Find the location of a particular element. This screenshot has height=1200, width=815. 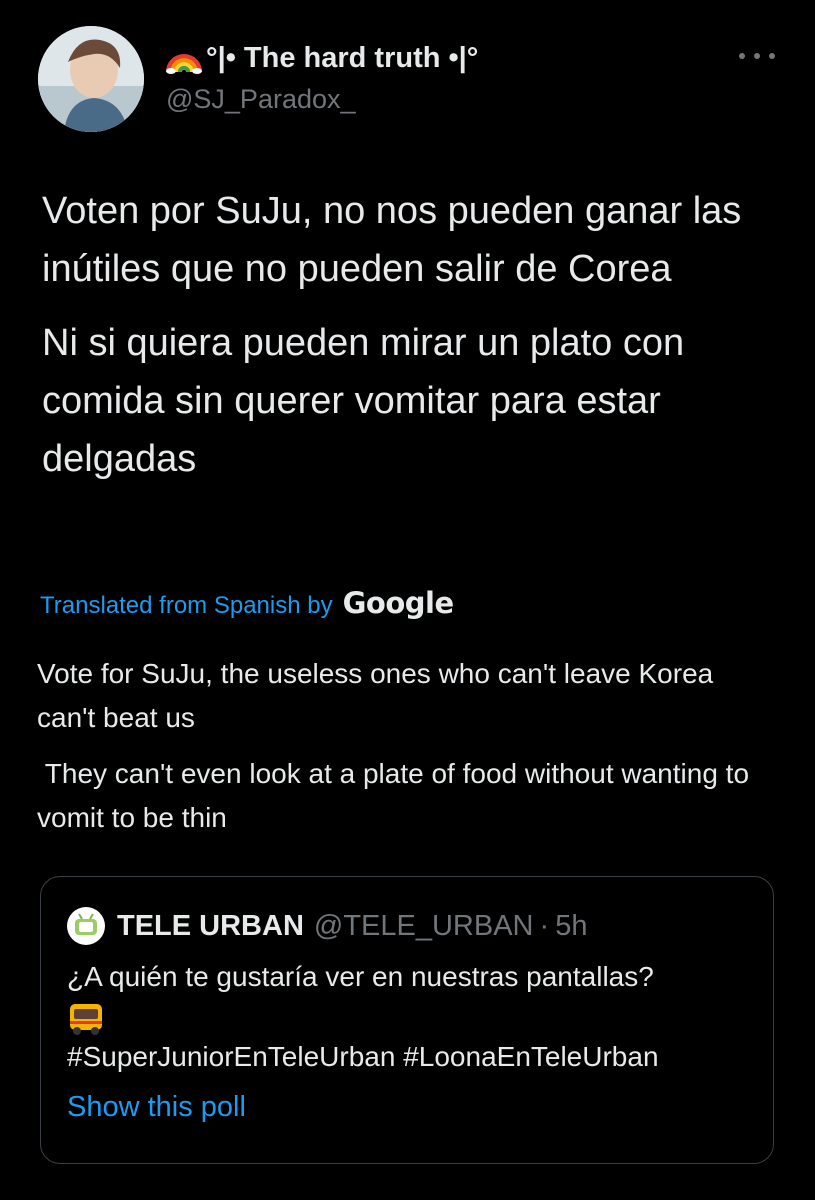

tele-urban-logo-icon is located at coordinates (86, 926).